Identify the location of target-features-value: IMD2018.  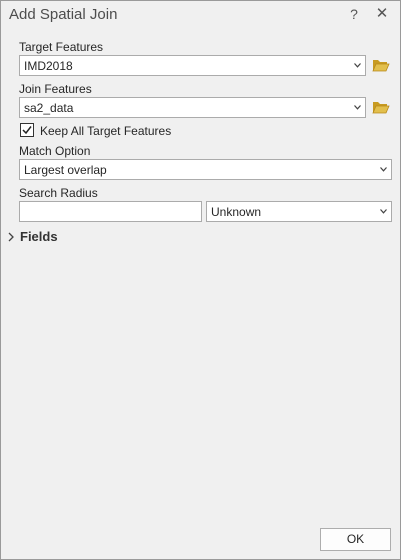
(48, 66).